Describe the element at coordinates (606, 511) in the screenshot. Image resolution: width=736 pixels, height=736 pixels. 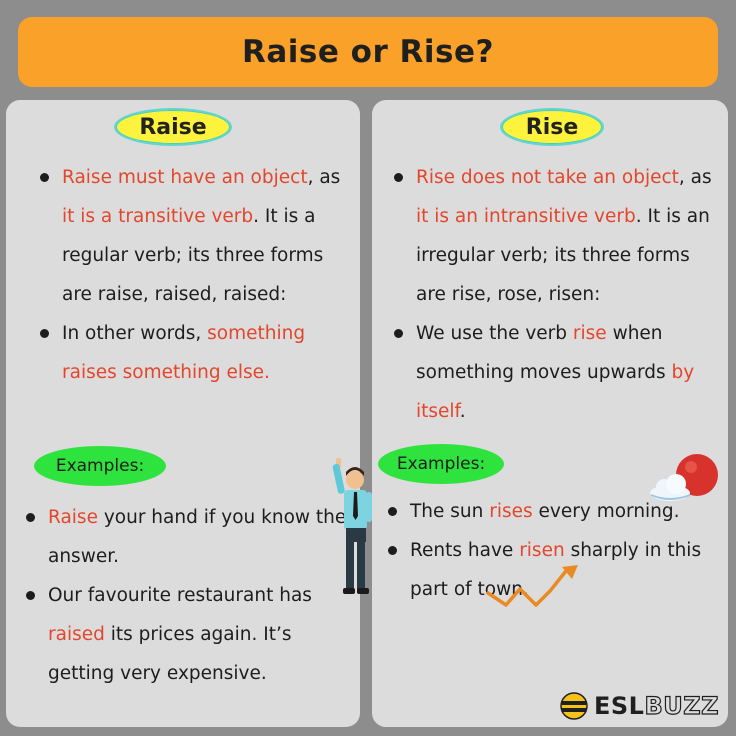
I see `body-text: every morning.` at that location.